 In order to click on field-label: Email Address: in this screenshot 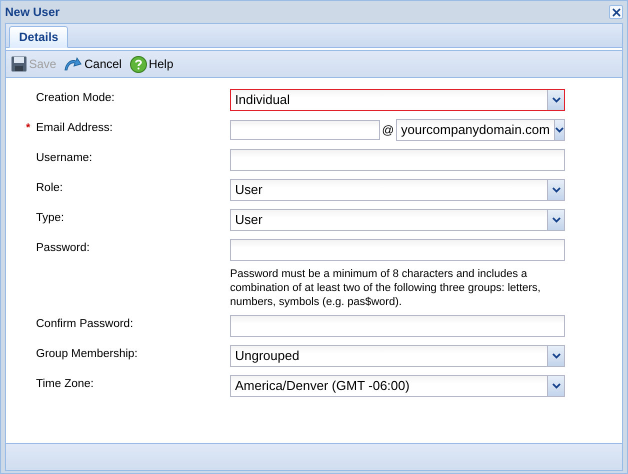, I will do `click(74, 128)`.